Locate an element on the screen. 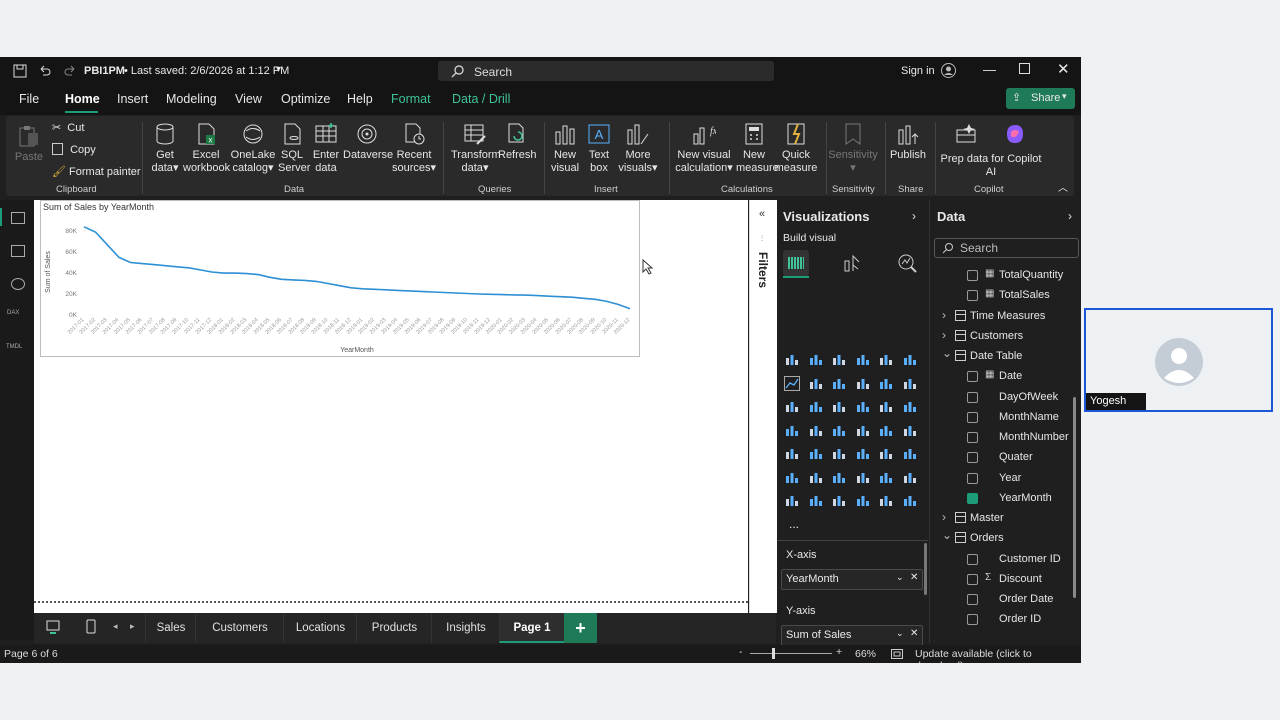 The width and height of the screenshot is (1280, 720). refresh-button: Refresh is located at coordinates (517, 142).